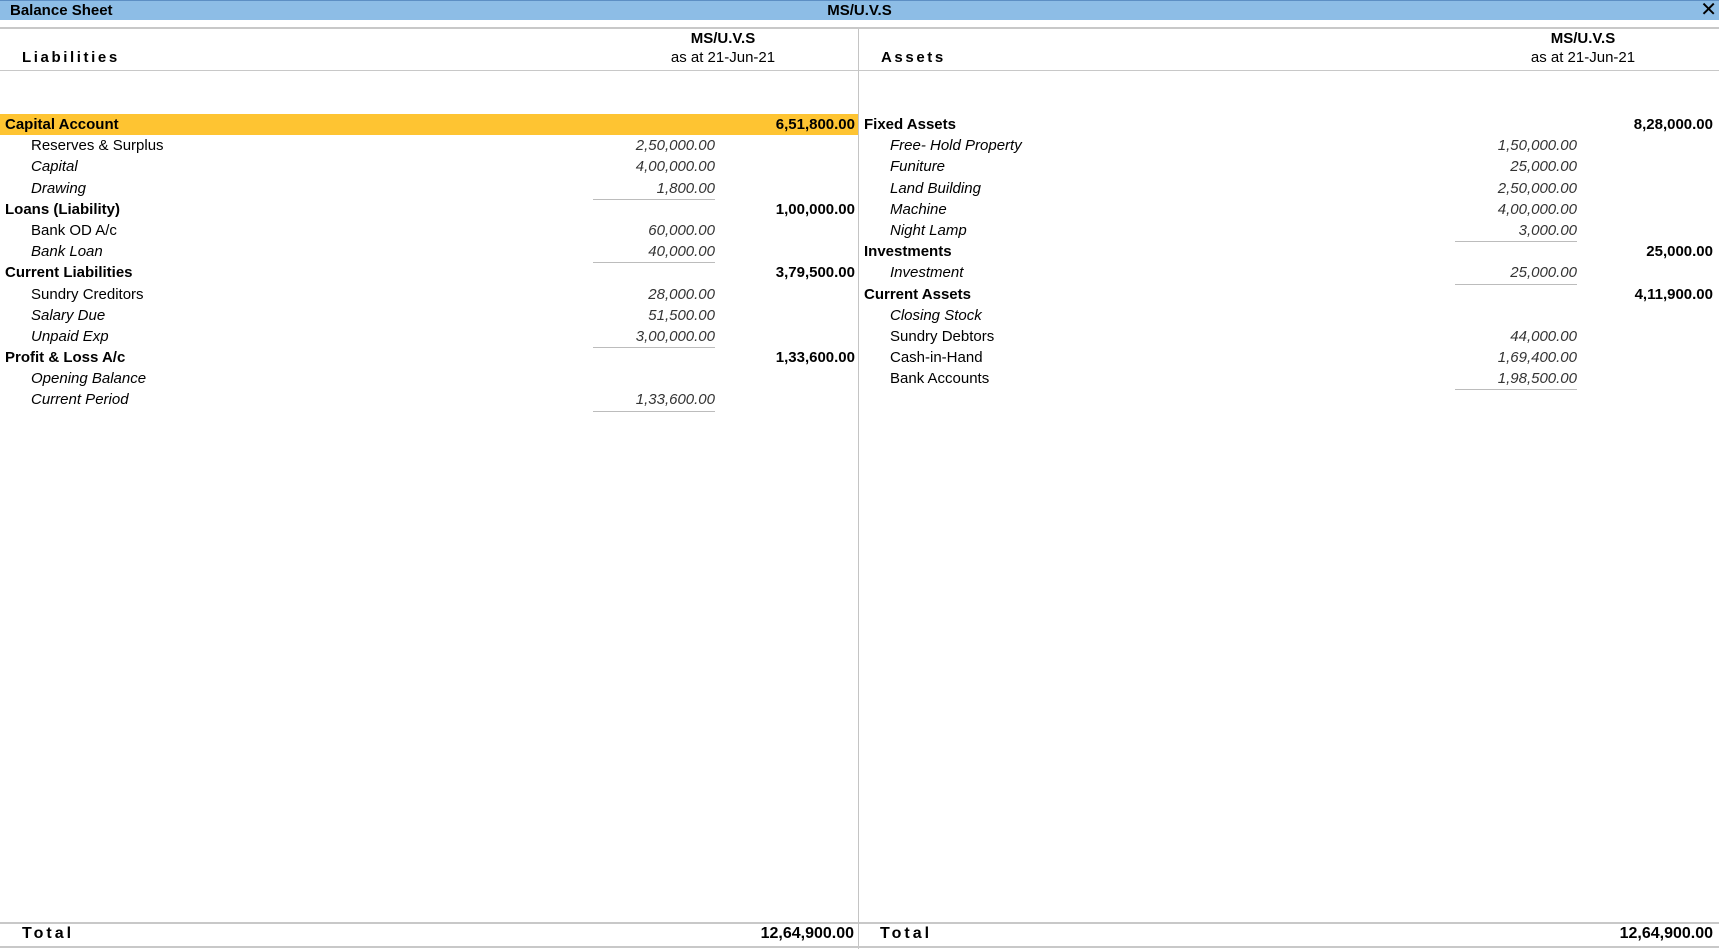  I want to click on totals-divider, so click(858, 934).